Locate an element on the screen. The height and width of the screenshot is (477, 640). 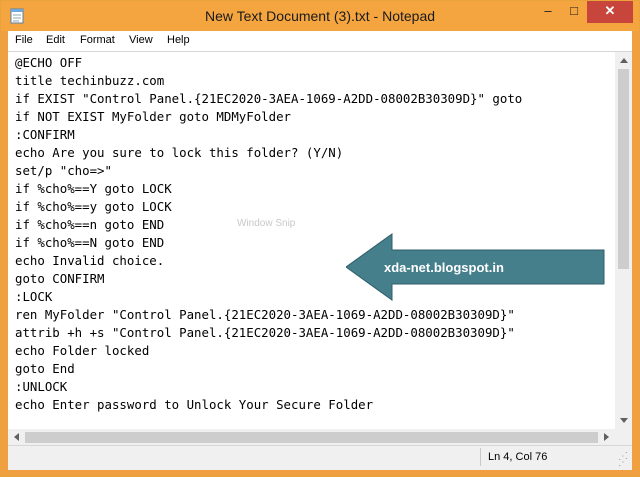
menu-help: Help is located at coordinates (178, 40).